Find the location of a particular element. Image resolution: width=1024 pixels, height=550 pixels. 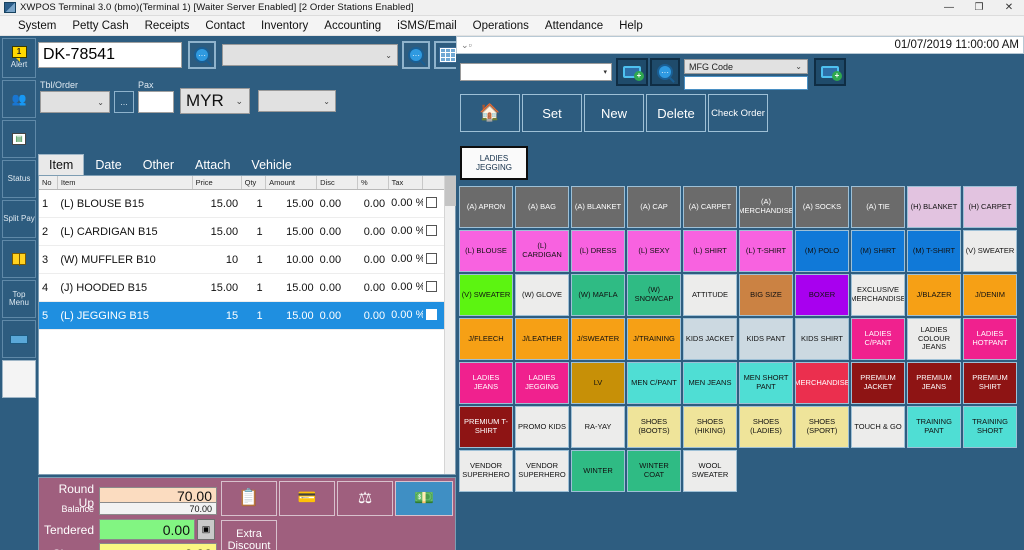

menu-item-contact: Contact is located at coordinates (225, 26).